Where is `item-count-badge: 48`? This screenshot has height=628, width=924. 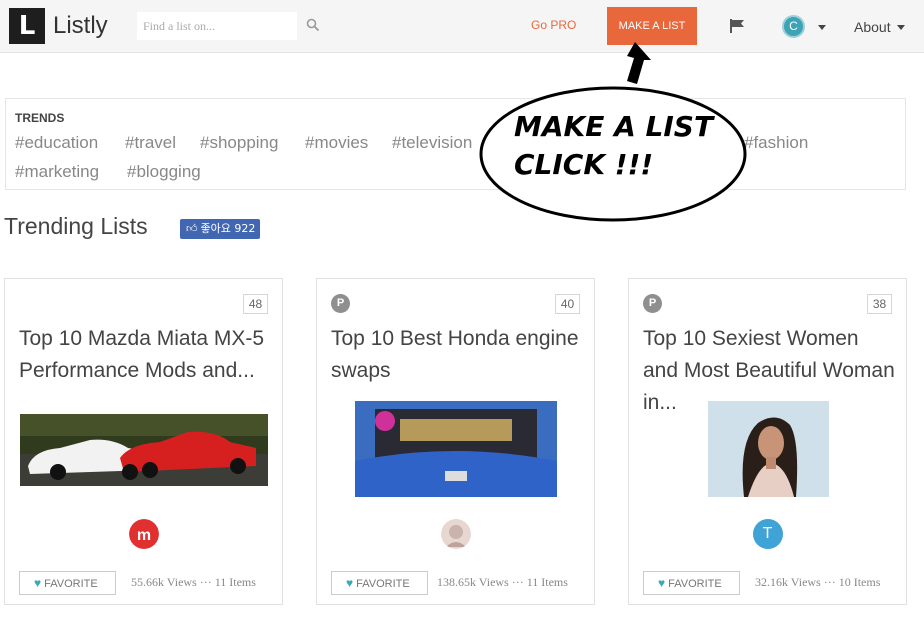 item-count-badge: 48 is located at coordinates (255, 304).